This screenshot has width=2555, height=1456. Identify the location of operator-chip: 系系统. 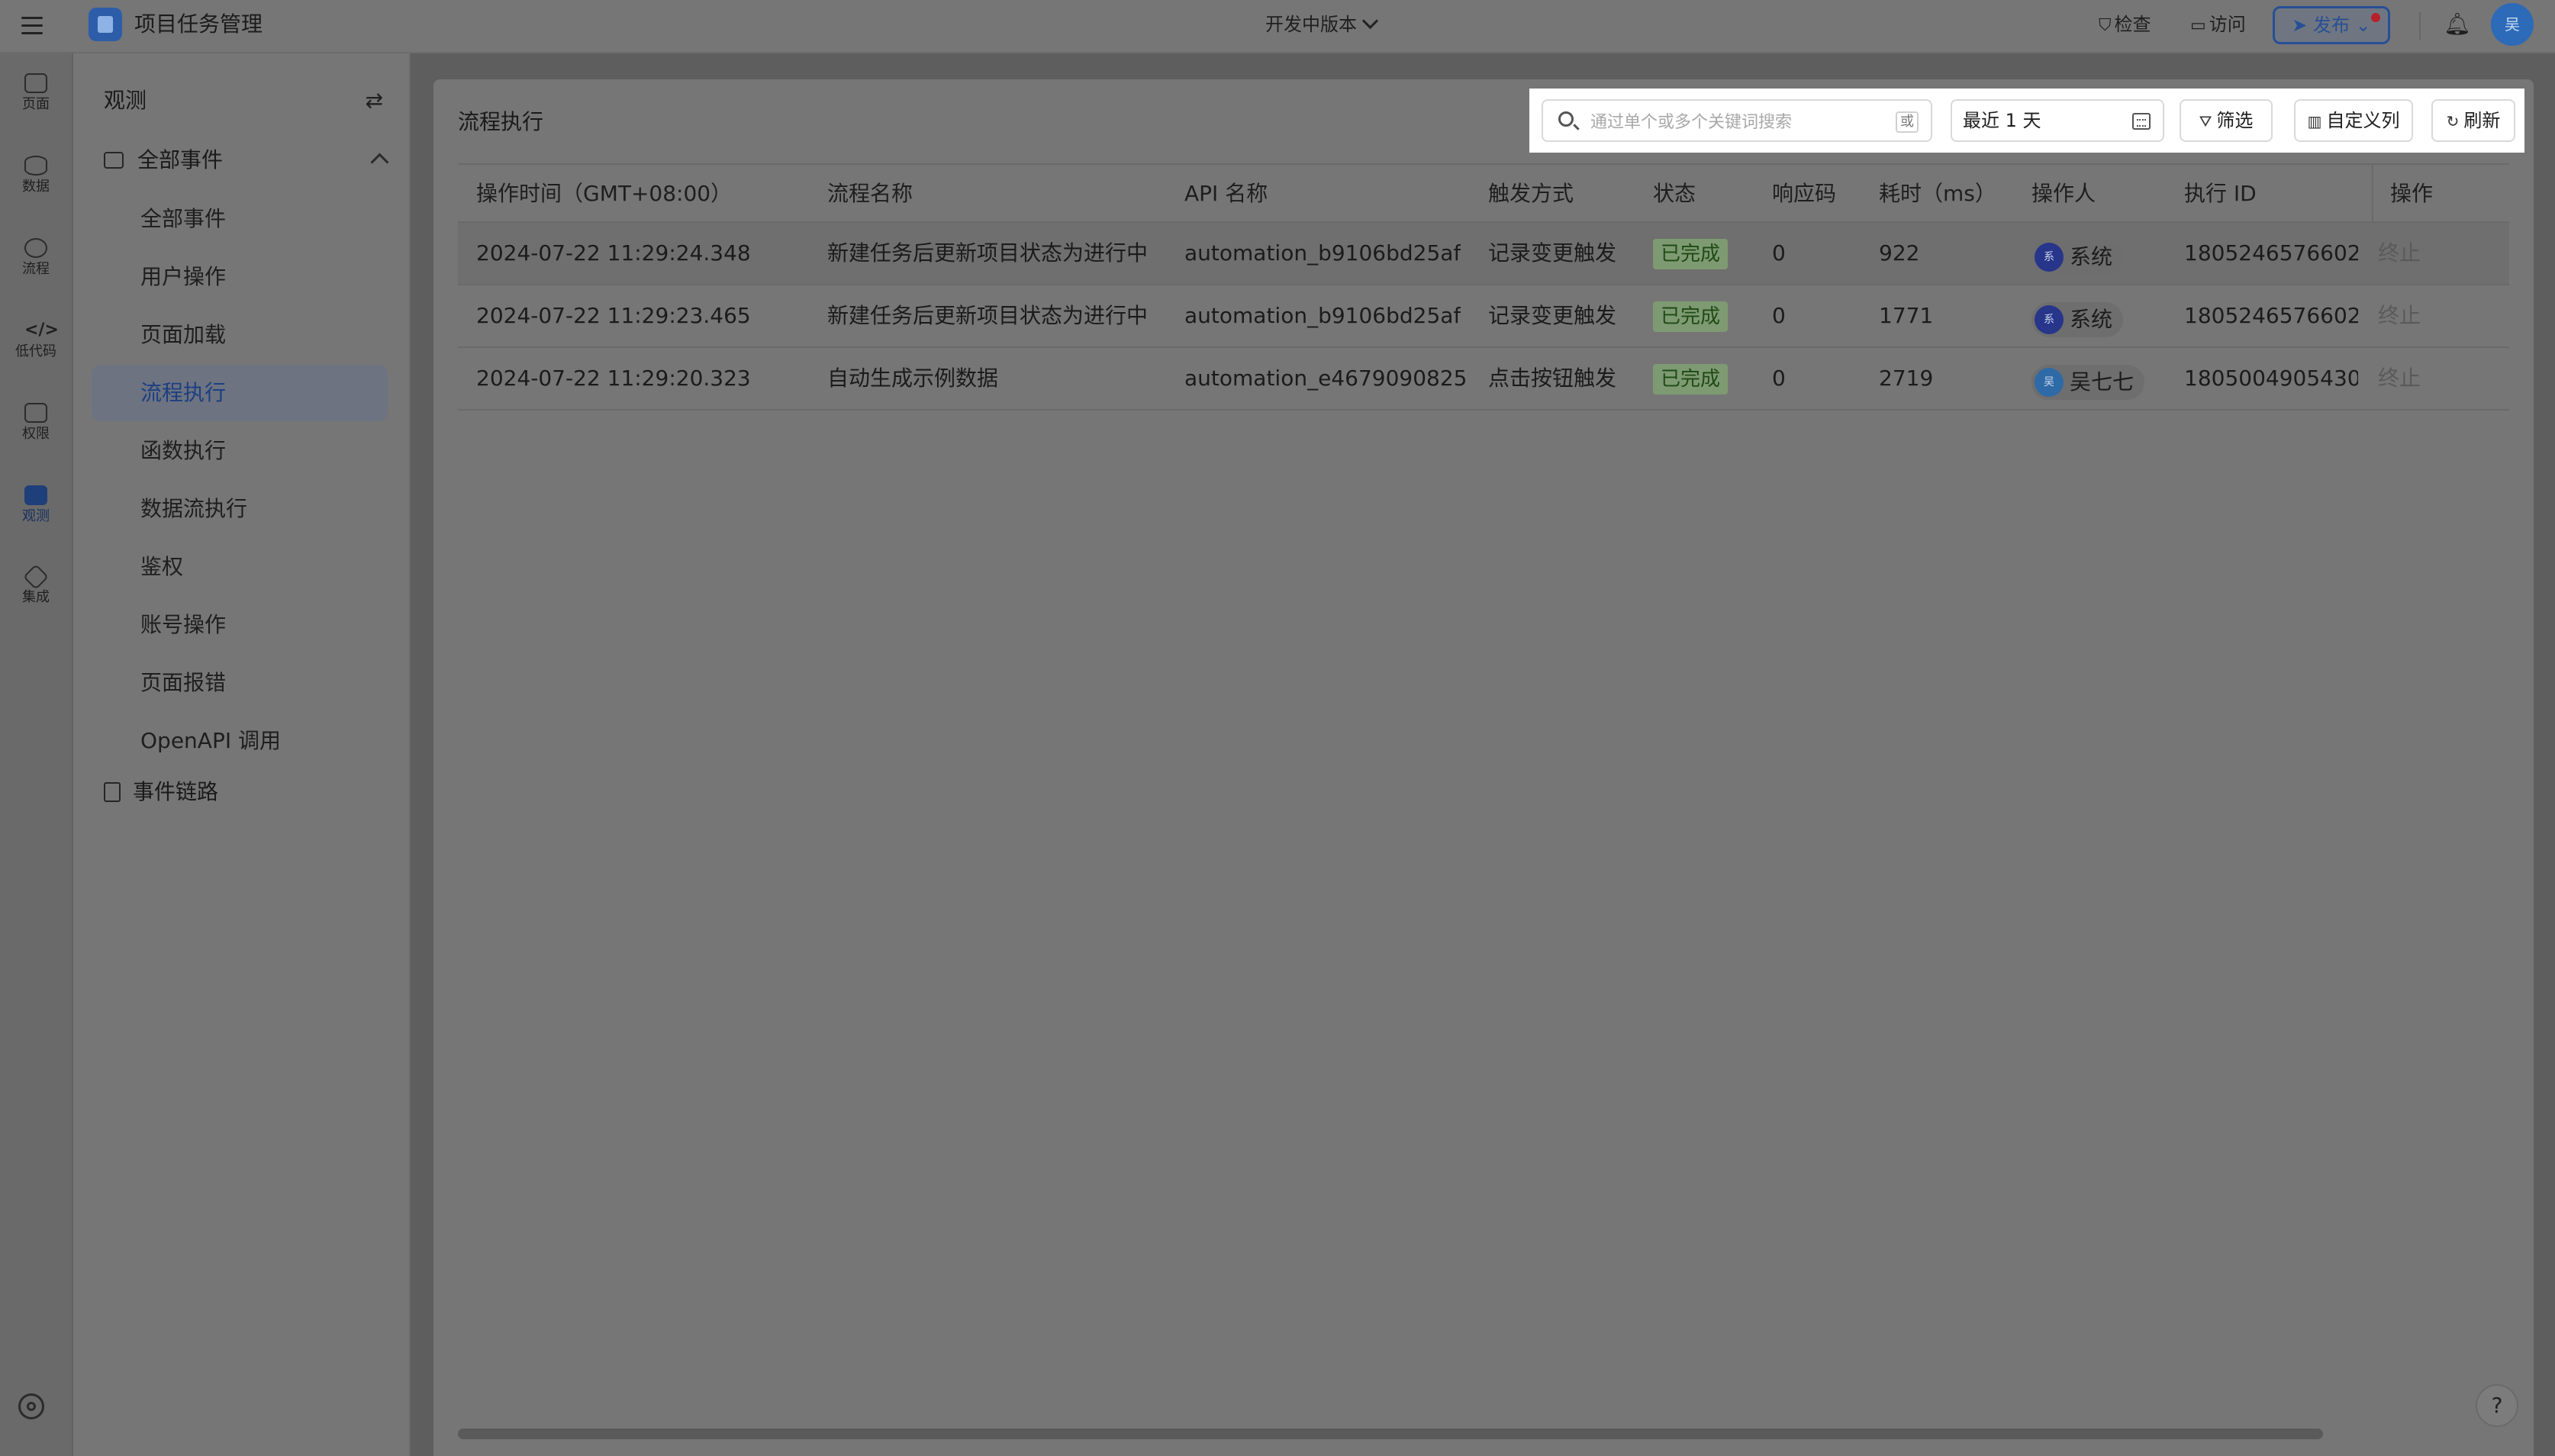
(2077, 319).